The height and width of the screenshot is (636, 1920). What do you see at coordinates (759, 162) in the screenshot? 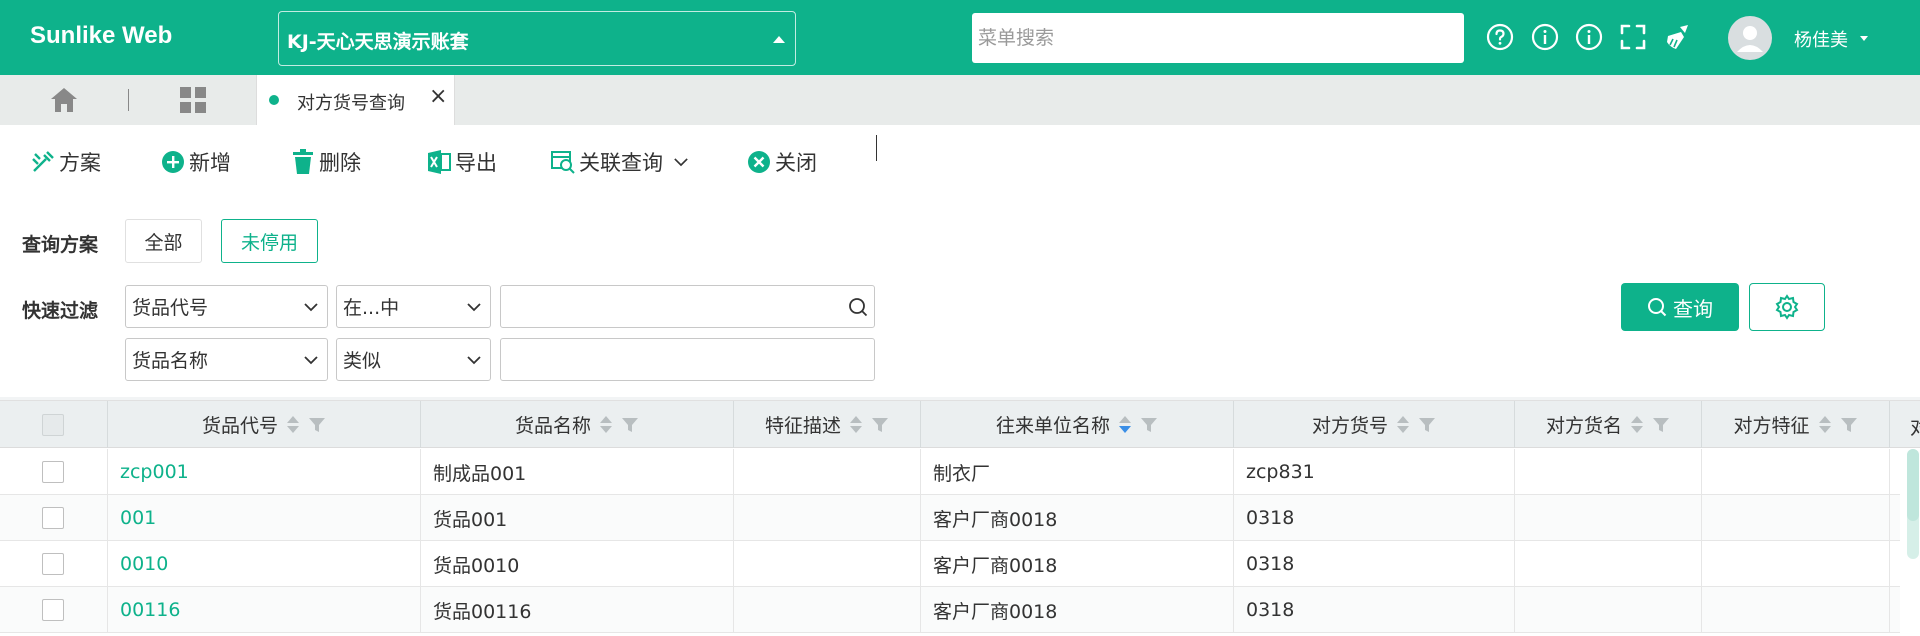
I see `close-circle-icon` at bounding box center [759, 162].